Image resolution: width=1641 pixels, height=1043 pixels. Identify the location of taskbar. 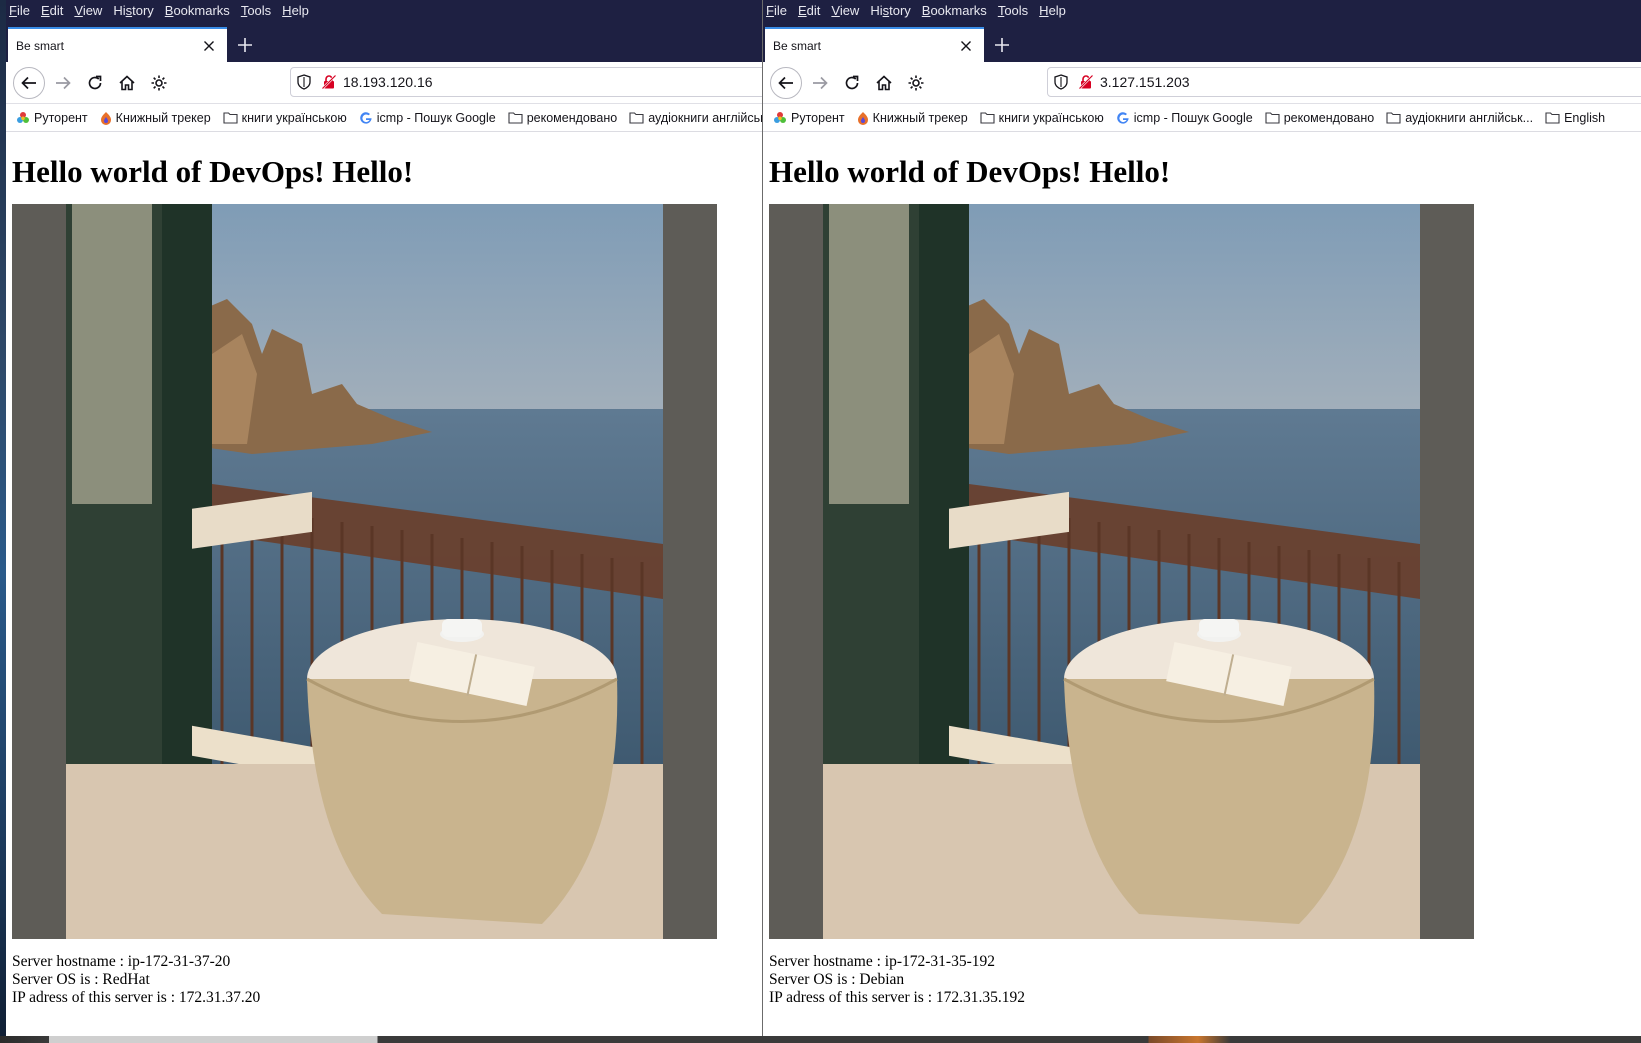
(820, 1039).